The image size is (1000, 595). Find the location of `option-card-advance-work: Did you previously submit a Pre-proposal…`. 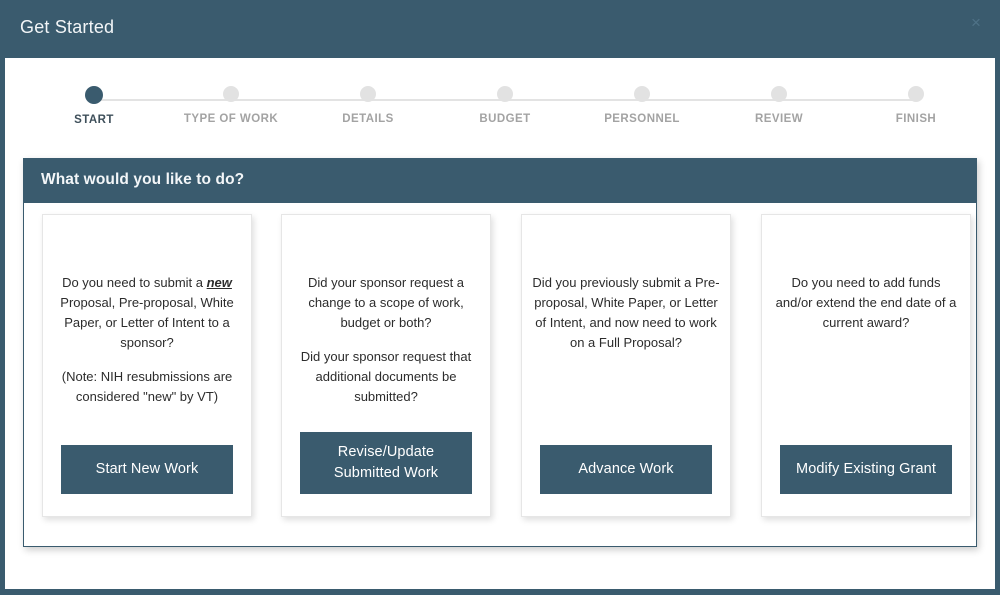

option-card-advance-work: Did you previously submit a Pre-proposal… is located at coordinates (626, 365).